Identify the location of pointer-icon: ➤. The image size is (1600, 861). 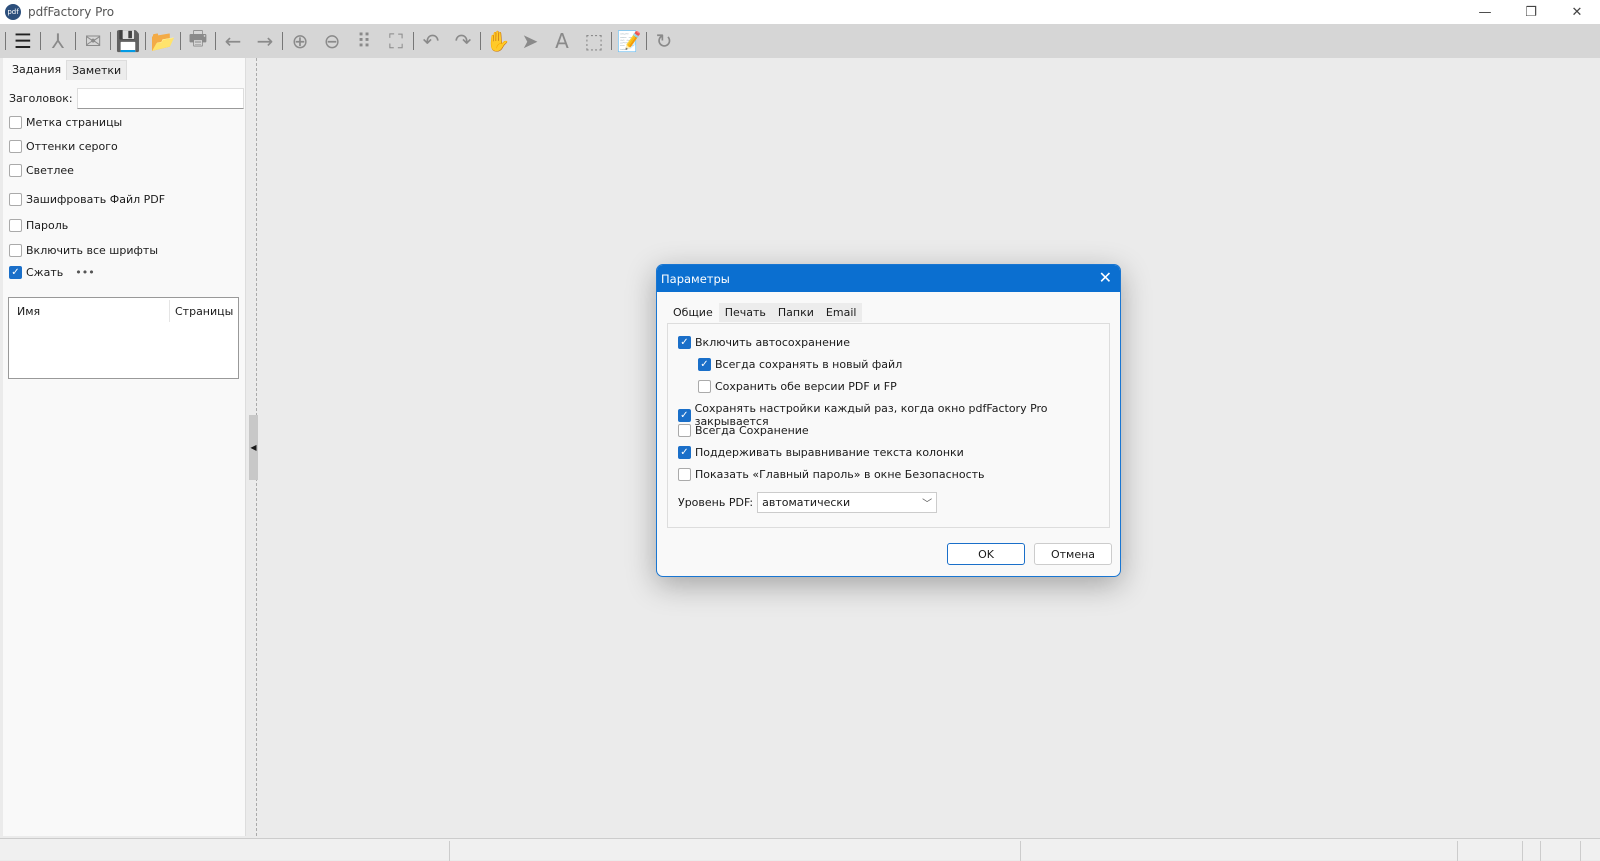
(530, 41).